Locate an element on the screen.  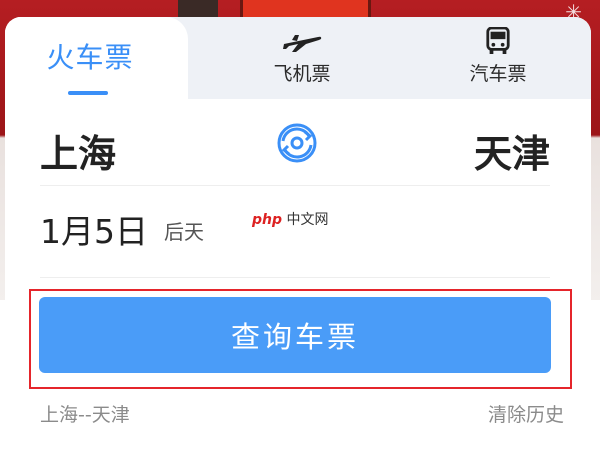
tab-flight: 飞机票 is located at coordinates (302, 60).